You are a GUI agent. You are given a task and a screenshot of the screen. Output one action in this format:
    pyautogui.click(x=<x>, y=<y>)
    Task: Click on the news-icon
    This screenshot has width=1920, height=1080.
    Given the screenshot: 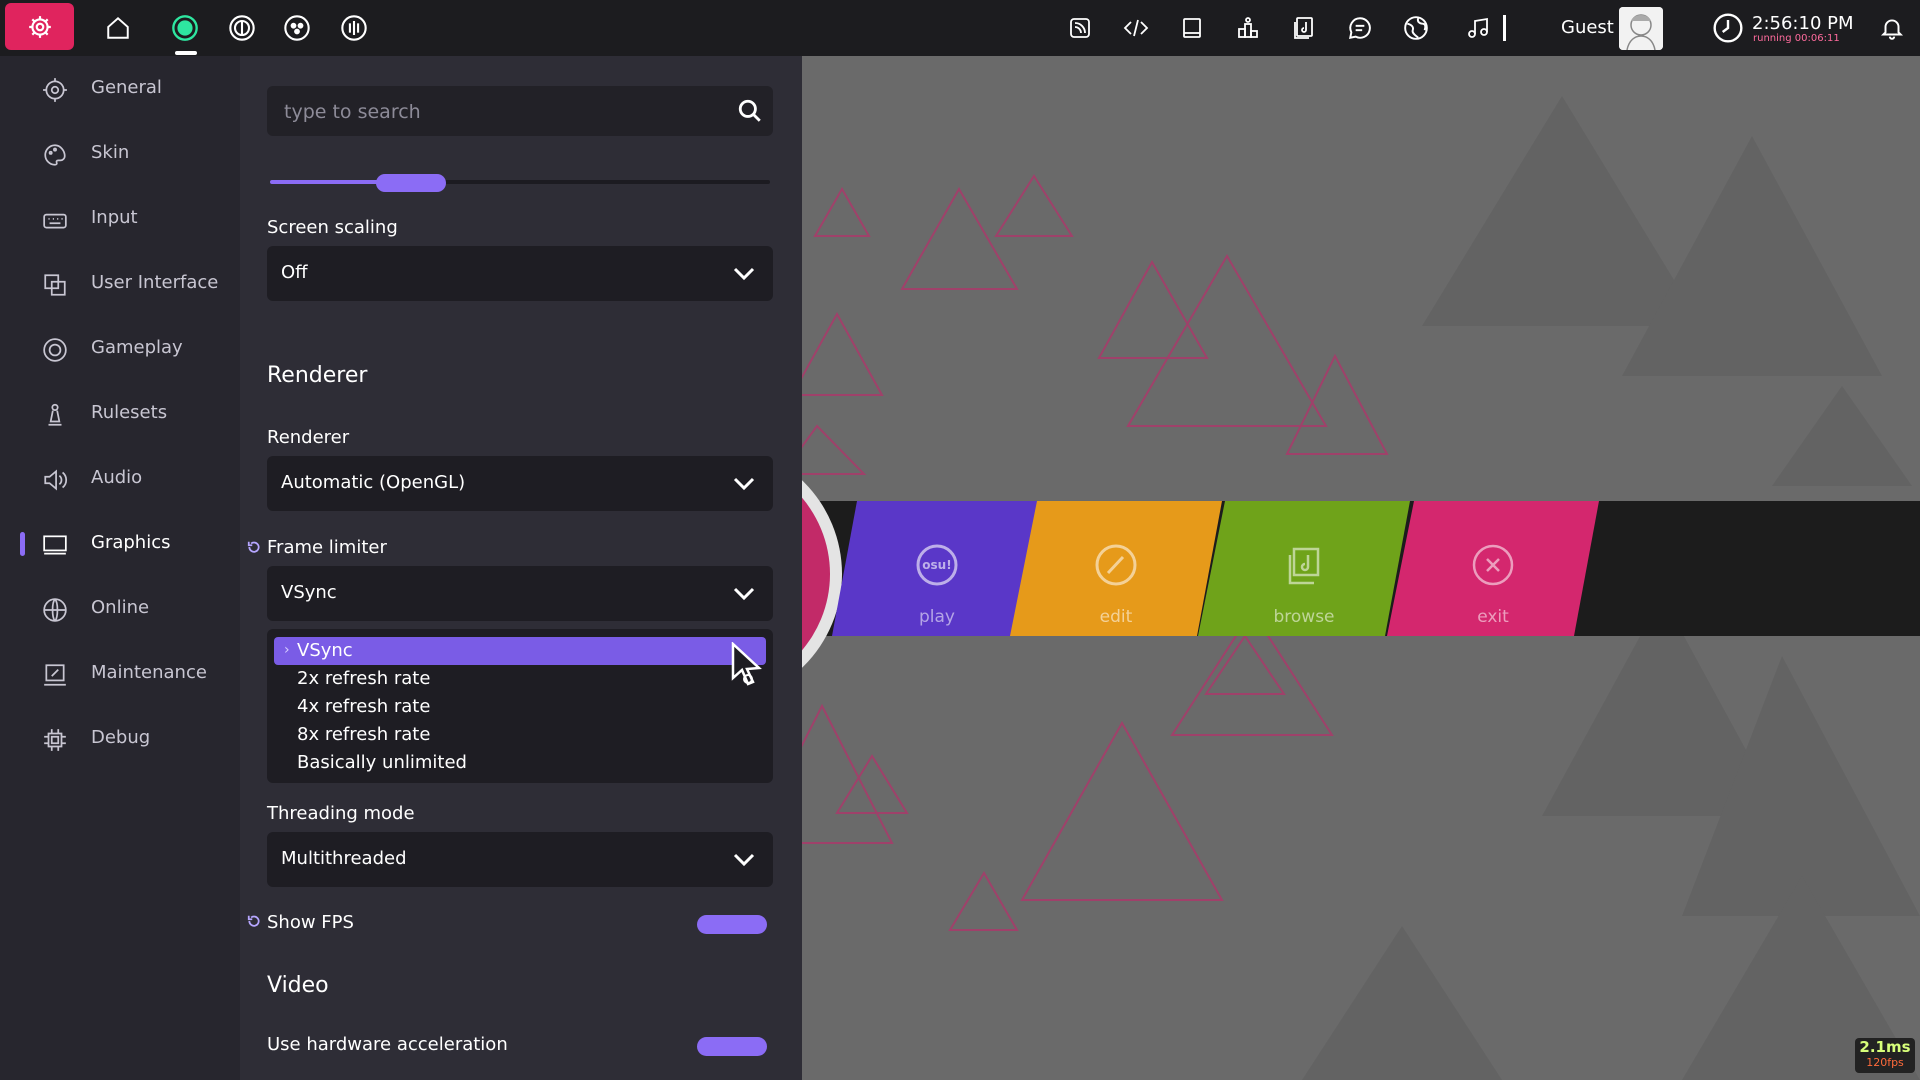 What is the action you would take?
    pyautogui.click(x=1080, y=28)
    